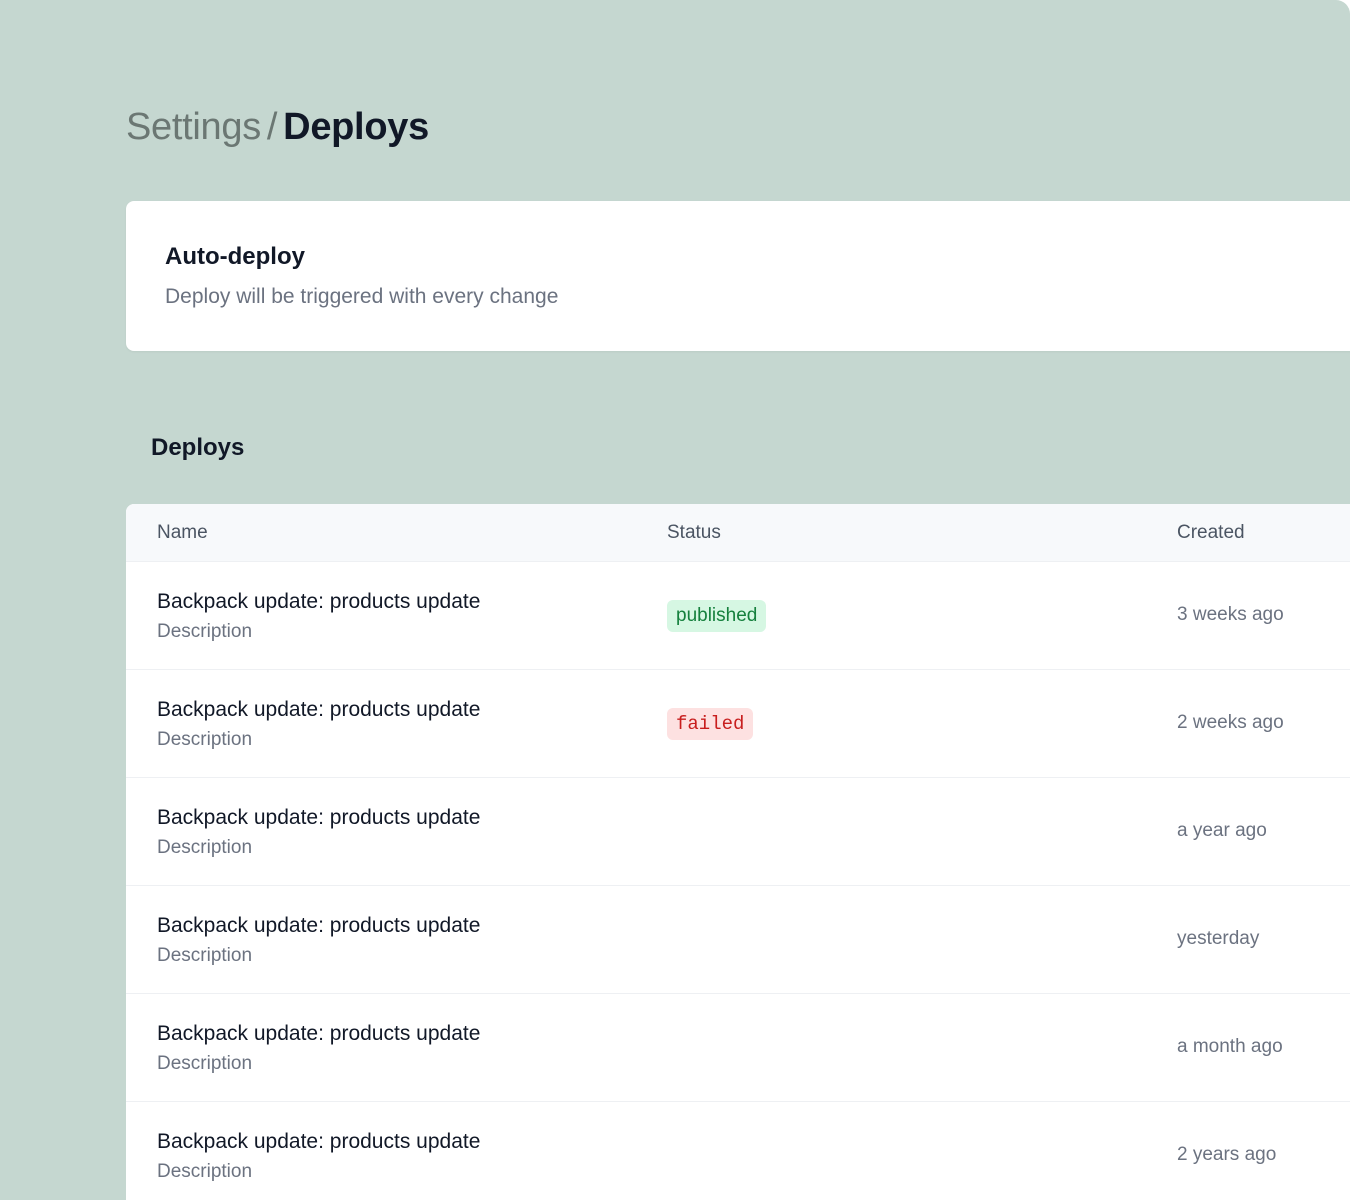 This screenshot has width=1350, height=1200. I want to click on column-header-created: Created, so click(1211, 533).